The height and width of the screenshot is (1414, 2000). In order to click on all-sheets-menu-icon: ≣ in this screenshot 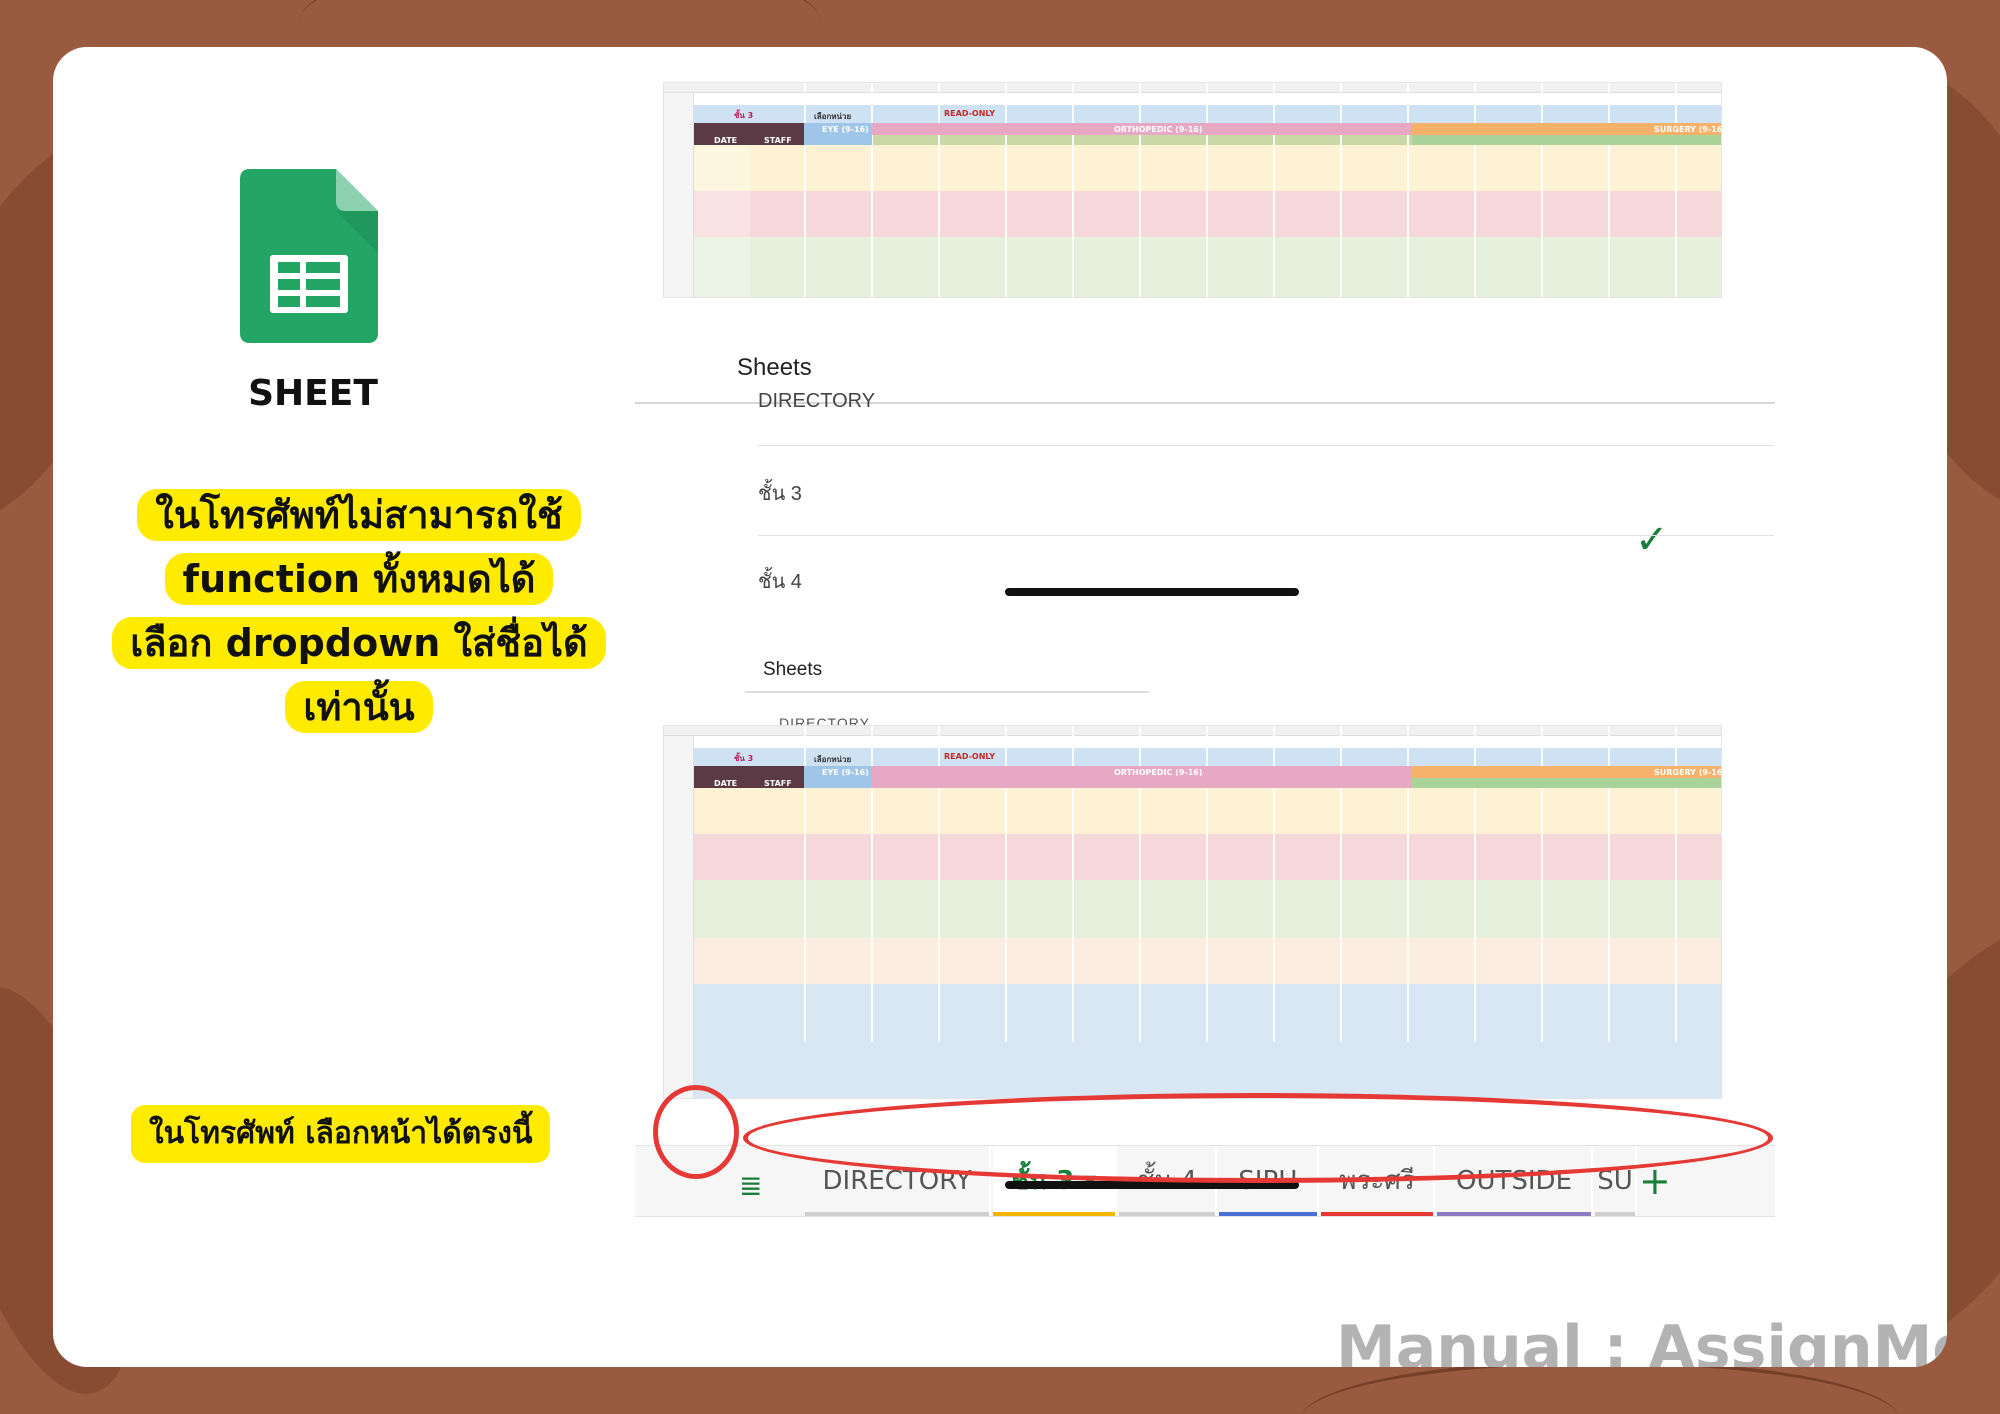, I will do `click(750, 1185)`.